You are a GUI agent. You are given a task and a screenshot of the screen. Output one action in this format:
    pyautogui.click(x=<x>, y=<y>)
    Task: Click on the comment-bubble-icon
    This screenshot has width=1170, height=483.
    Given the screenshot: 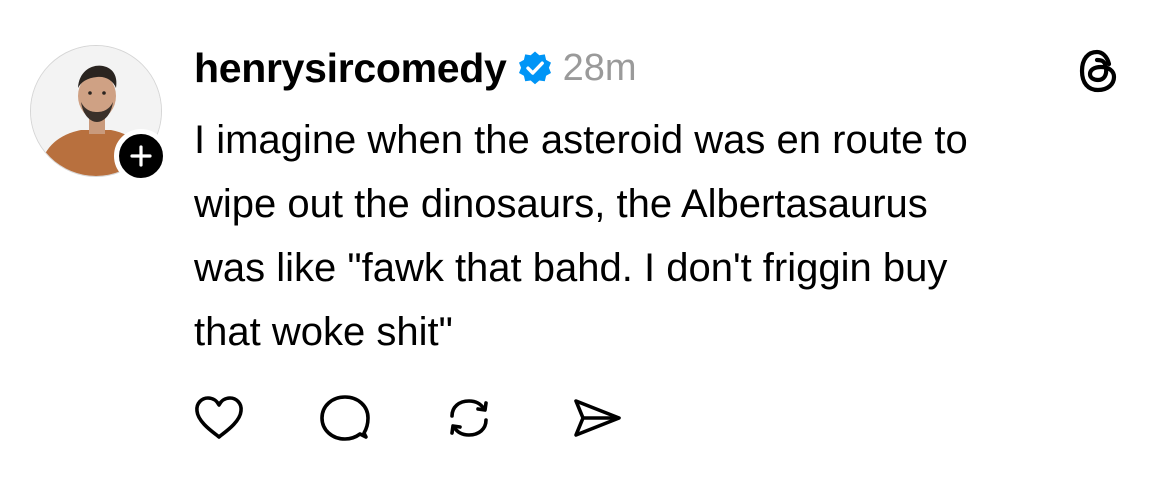 What is the action you would take?
    pyautogui.click(x=345, y=418)
    